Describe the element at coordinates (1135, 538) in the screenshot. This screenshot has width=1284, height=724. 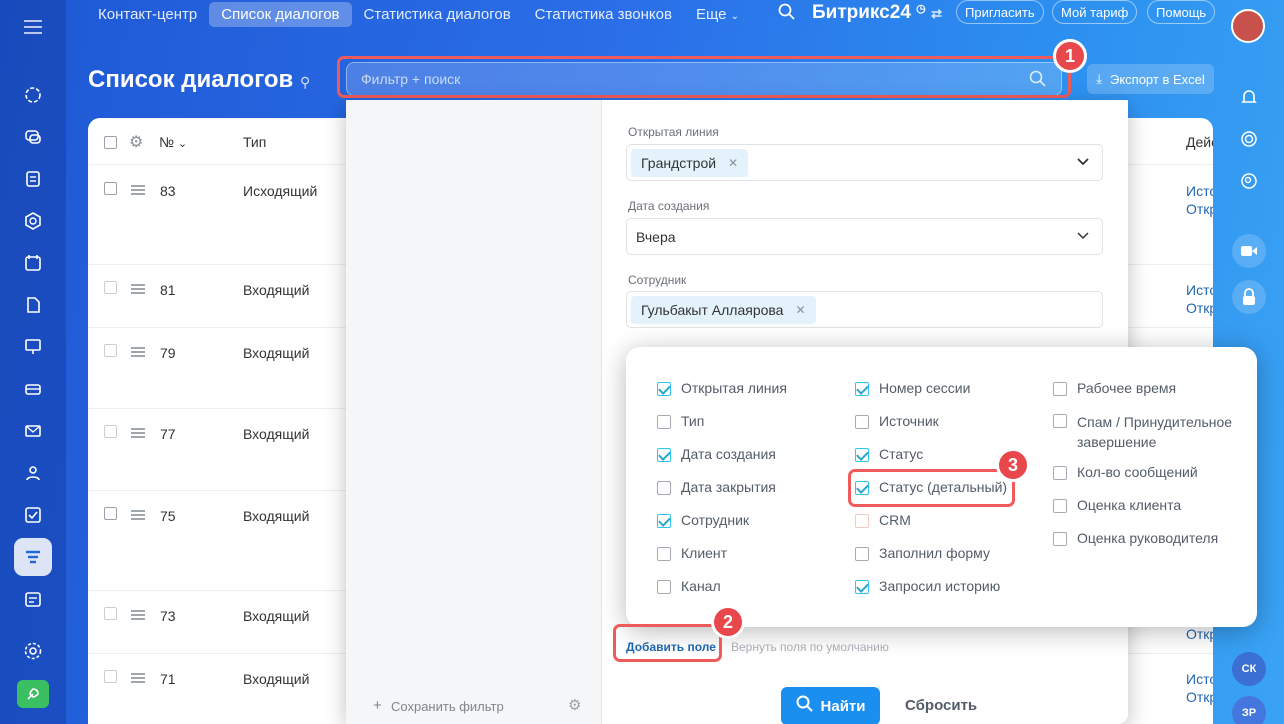
I see `field-option-manager-rating: Оценка руководителя` at that location.